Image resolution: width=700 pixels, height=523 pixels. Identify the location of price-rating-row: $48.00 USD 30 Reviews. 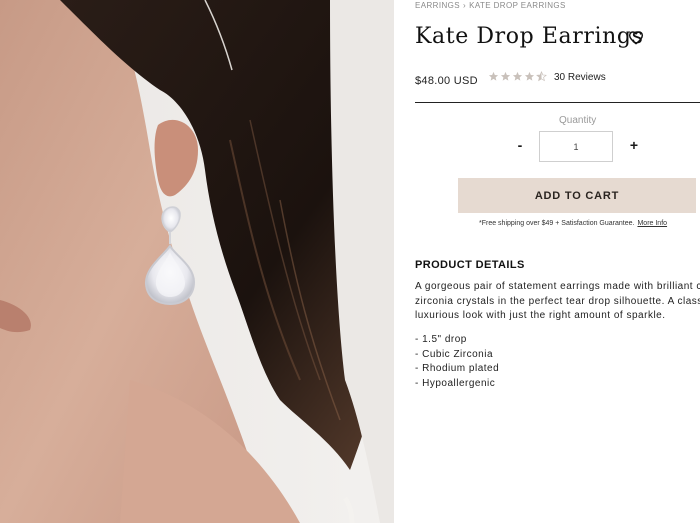
(510, 79).